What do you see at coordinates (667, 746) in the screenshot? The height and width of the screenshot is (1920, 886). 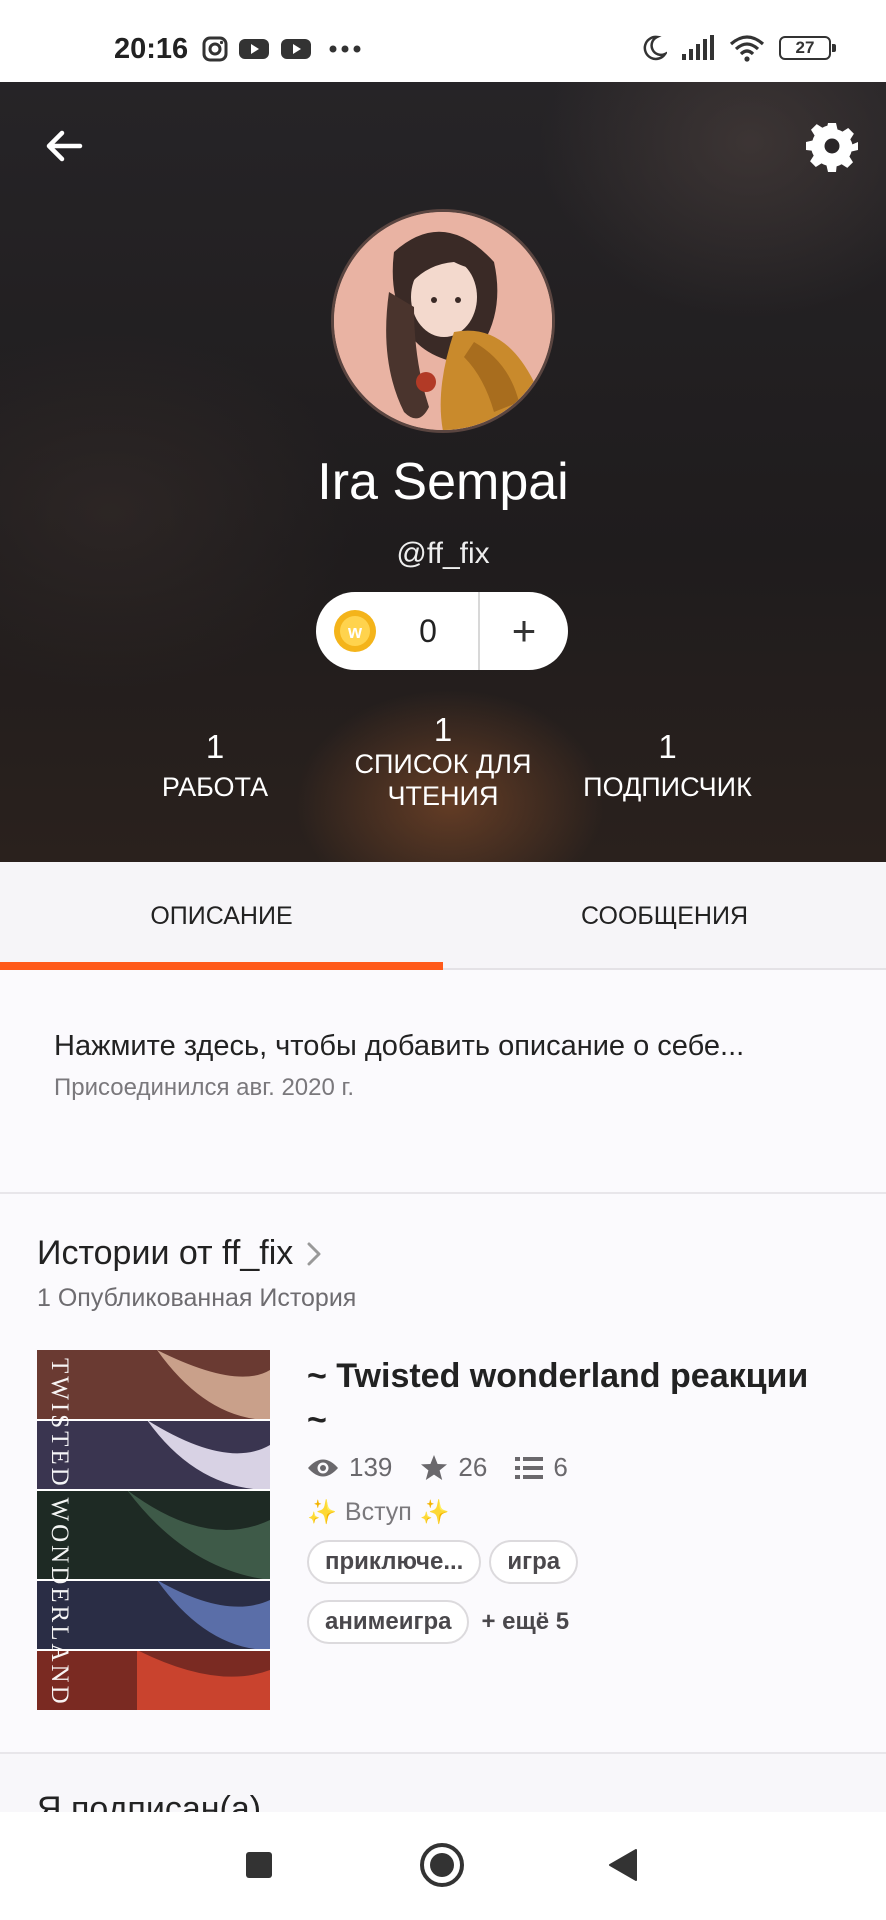 I see `stat-followers-value: 1` at bounding box center [667, 746].